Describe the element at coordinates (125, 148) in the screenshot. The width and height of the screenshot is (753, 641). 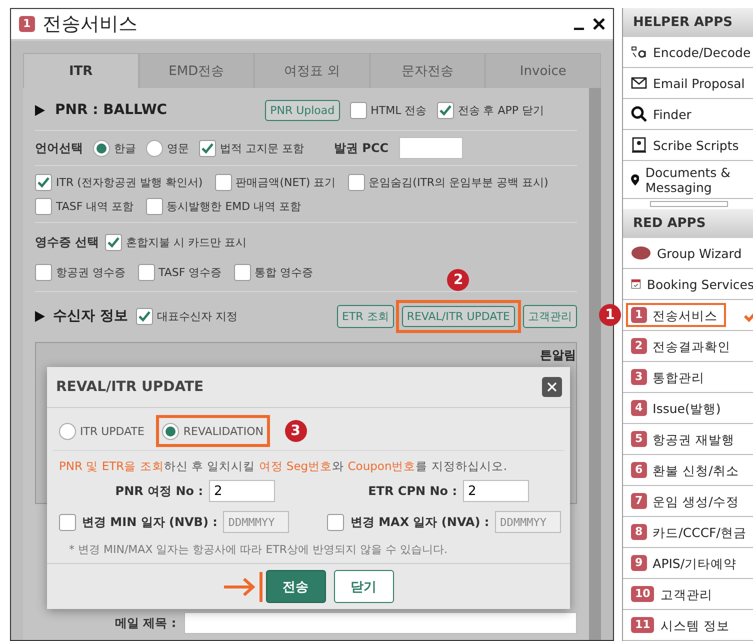
I see `radio-label: 한글` at that location.